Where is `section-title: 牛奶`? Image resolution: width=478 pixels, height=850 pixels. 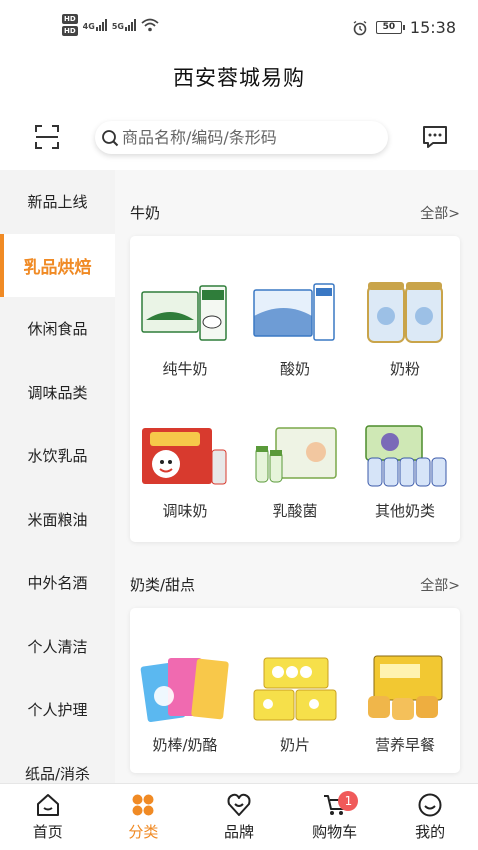 section-title: 牛奶 is located at coordinates (145, 213).